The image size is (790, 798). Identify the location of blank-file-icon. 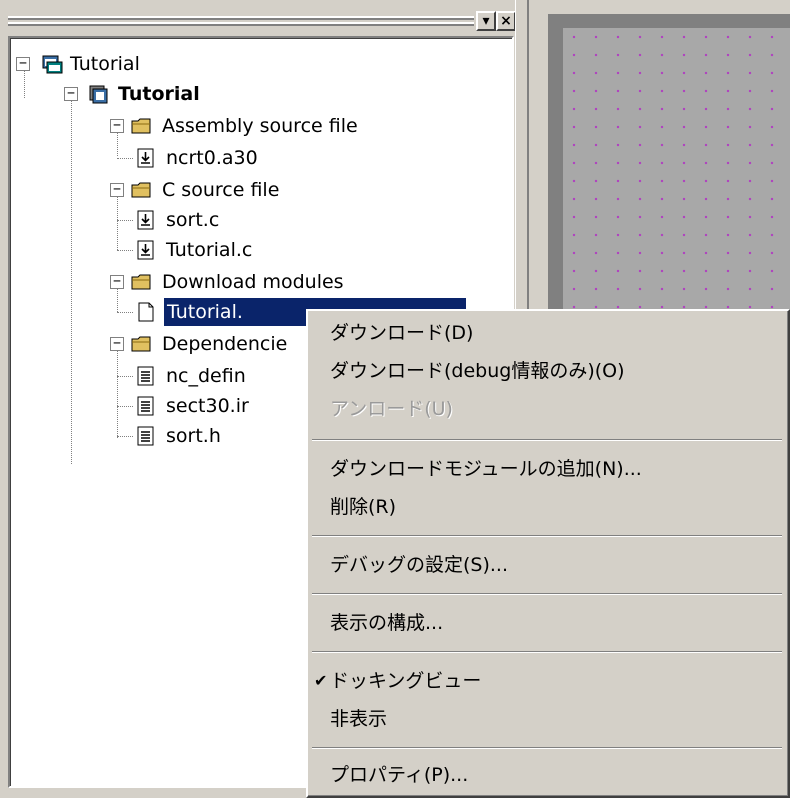
(146, 312).